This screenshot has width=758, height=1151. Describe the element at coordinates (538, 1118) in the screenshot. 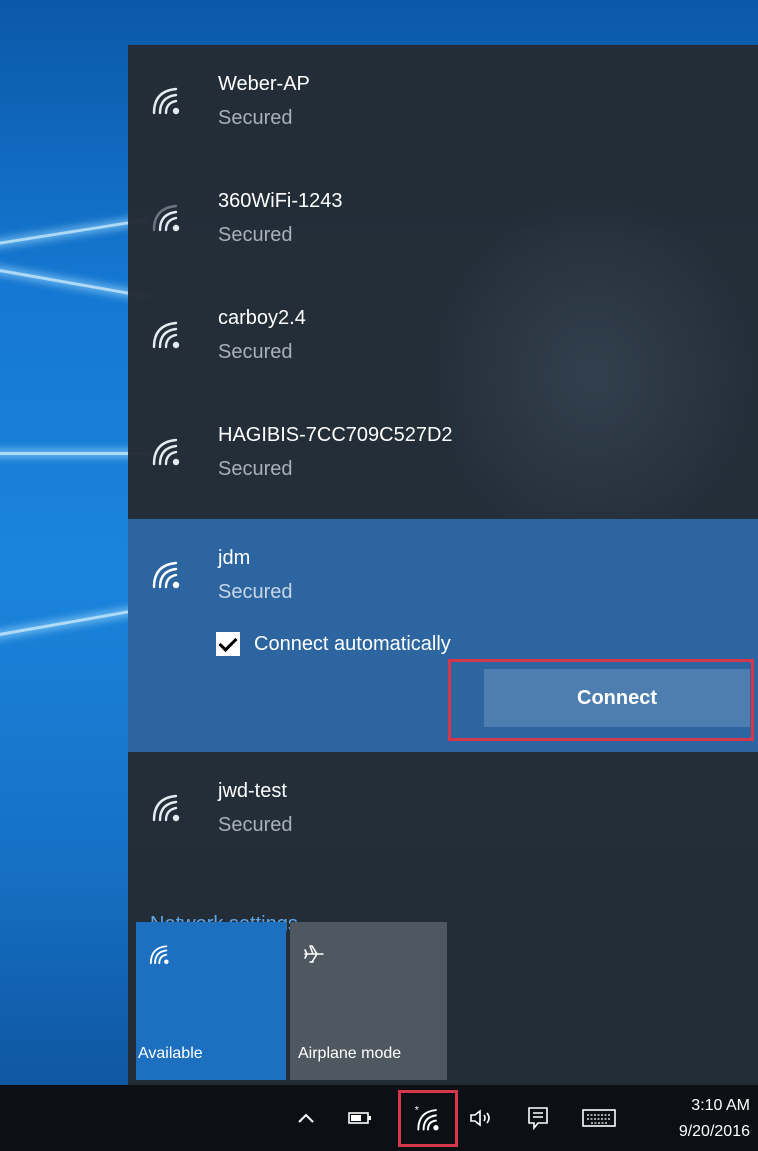

I see `action-center-icon` at that location.